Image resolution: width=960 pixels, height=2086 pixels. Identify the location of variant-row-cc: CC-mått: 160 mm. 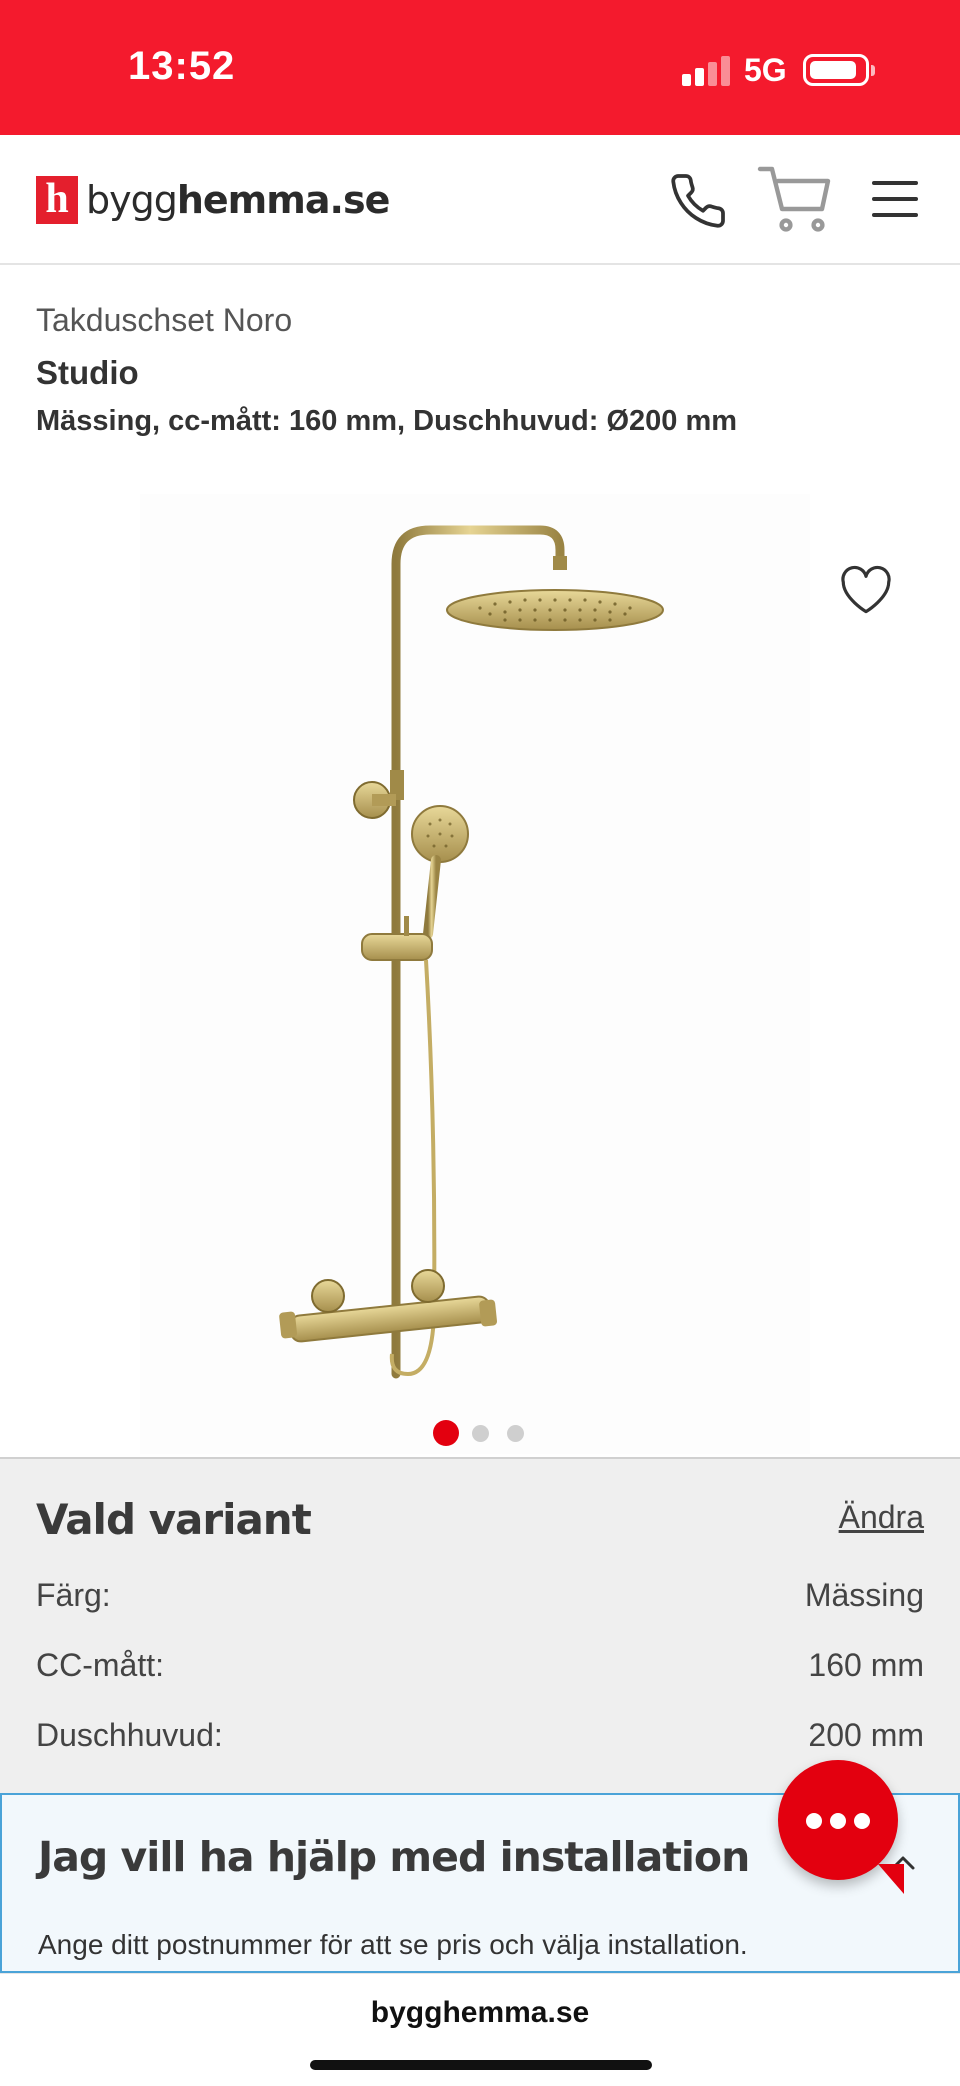
(480, 1669).